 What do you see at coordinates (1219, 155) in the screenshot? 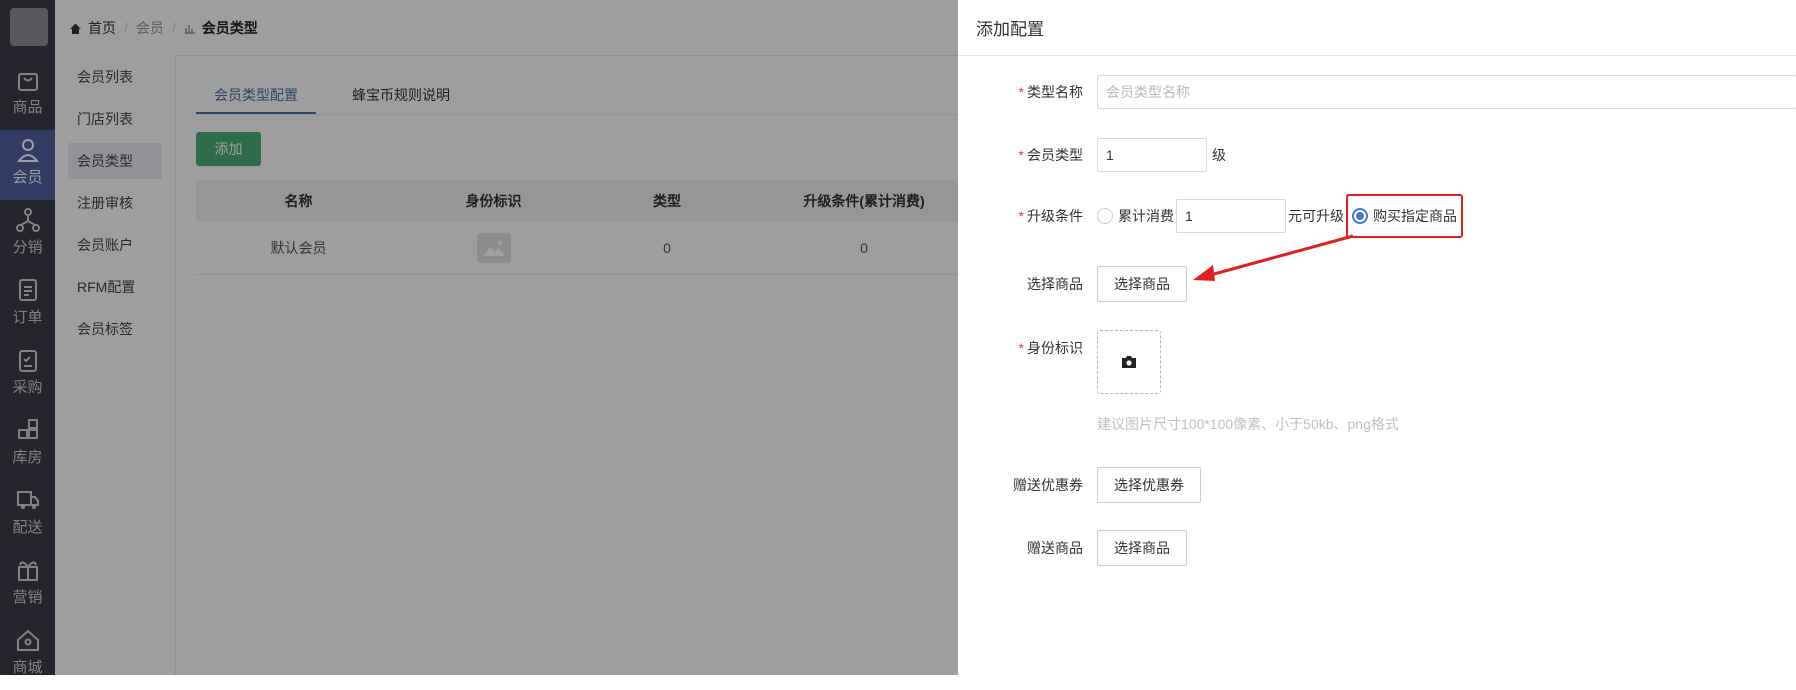
I see `level-suffix: 级` at bounding box center [1219, 155].